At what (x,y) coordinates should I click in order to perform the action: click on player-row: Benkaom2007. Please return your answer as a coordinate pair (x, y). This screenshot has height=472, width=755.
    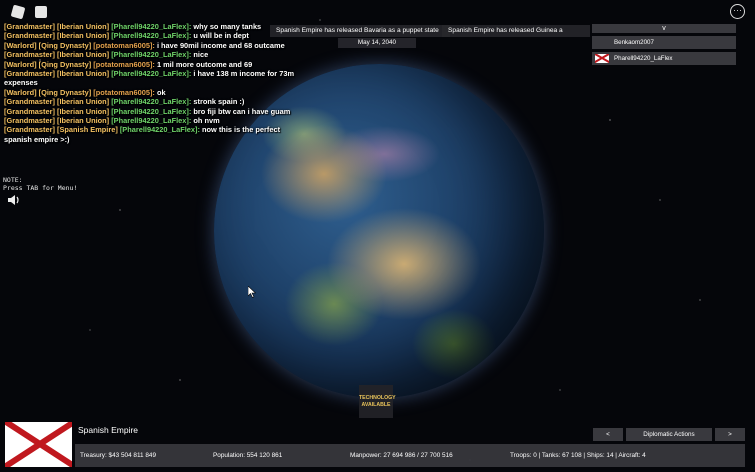
    Looking at the image, I should click on (664, 42).